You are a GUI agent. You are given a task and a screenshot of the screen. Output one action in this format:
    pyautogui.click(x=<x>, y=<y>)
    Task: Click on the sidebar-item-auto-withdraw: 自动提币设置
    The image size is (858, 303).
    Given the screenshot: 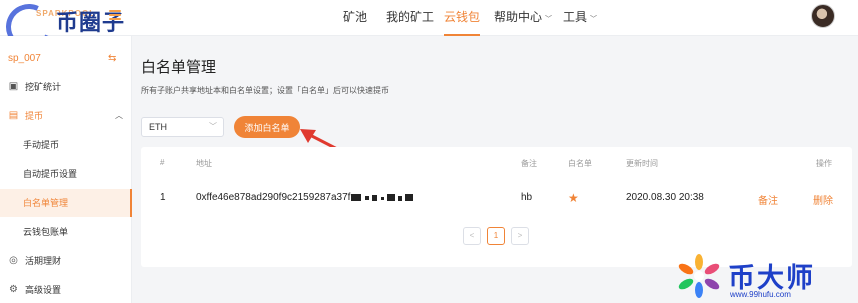 What is the action you would take?
    pyautogui.click(x=66, y=174)
    